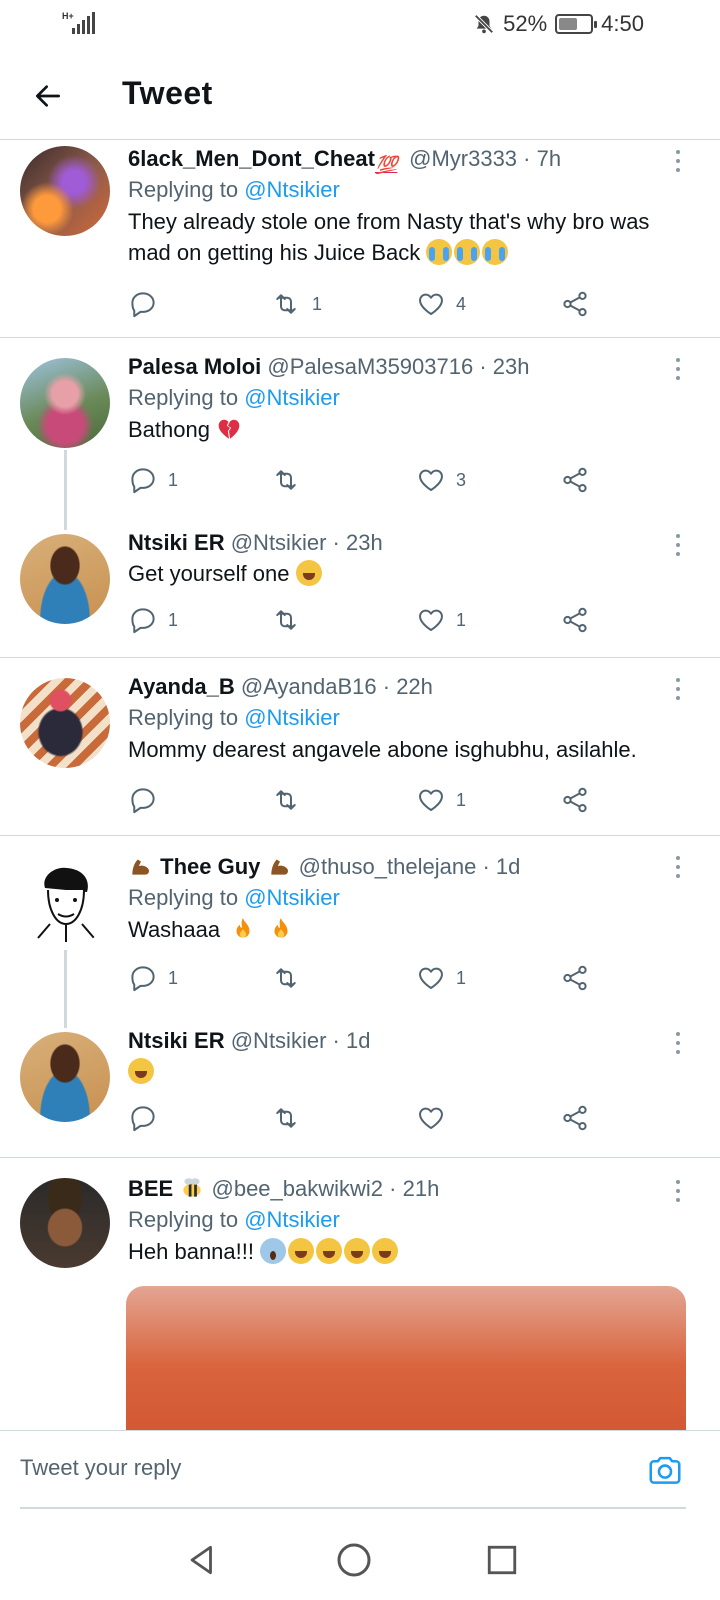  Describe the element at coordinates (404, 573) in the screenshot. I see `tweet-text: Get yourself one` at that location.